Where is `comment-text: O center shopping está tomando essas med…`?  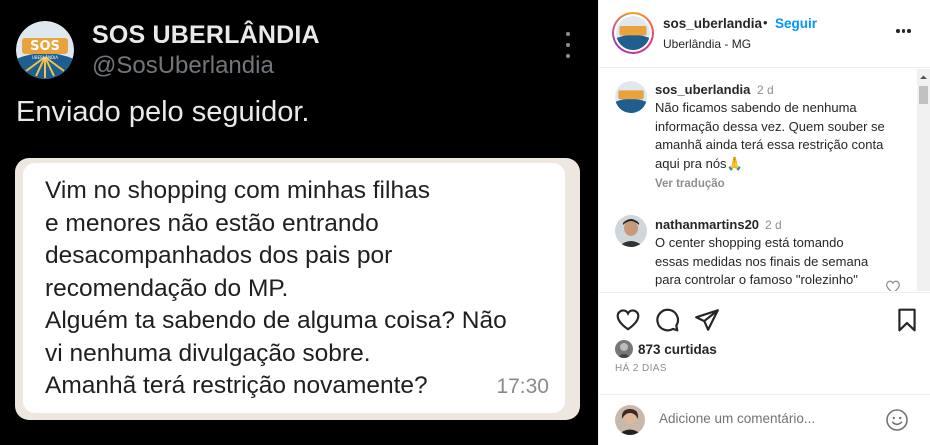
comment-text: O center shopping está tomando essas med… is located at coordinates (762, 261).